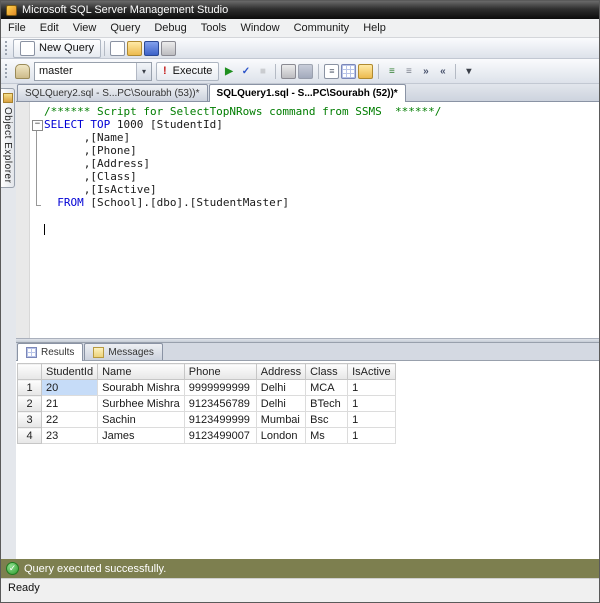  Describe the element at coordinates (123, 351) in the screenshot. I see `results-tab-messages: Messages` at that location.